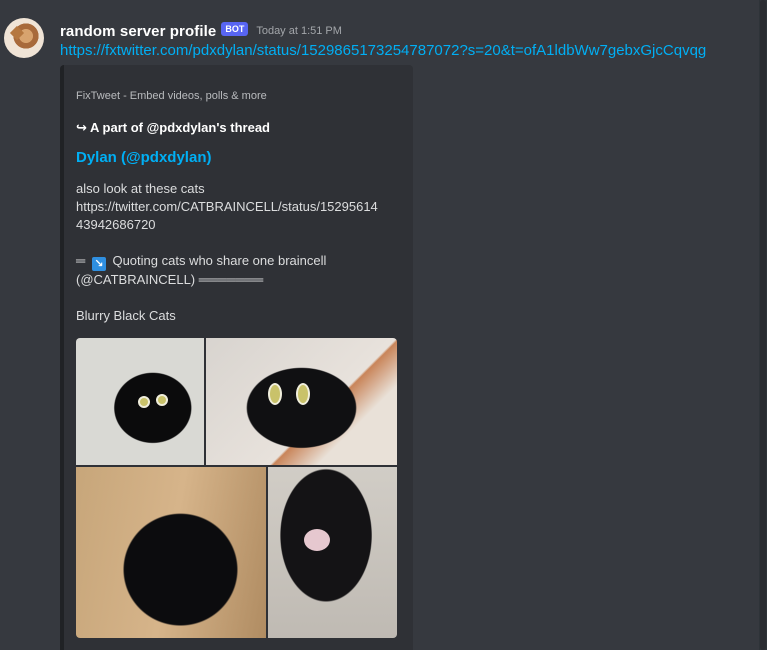 This screenshot has height=650, width=767. I want to click on scrollbar, so click(763, 325).